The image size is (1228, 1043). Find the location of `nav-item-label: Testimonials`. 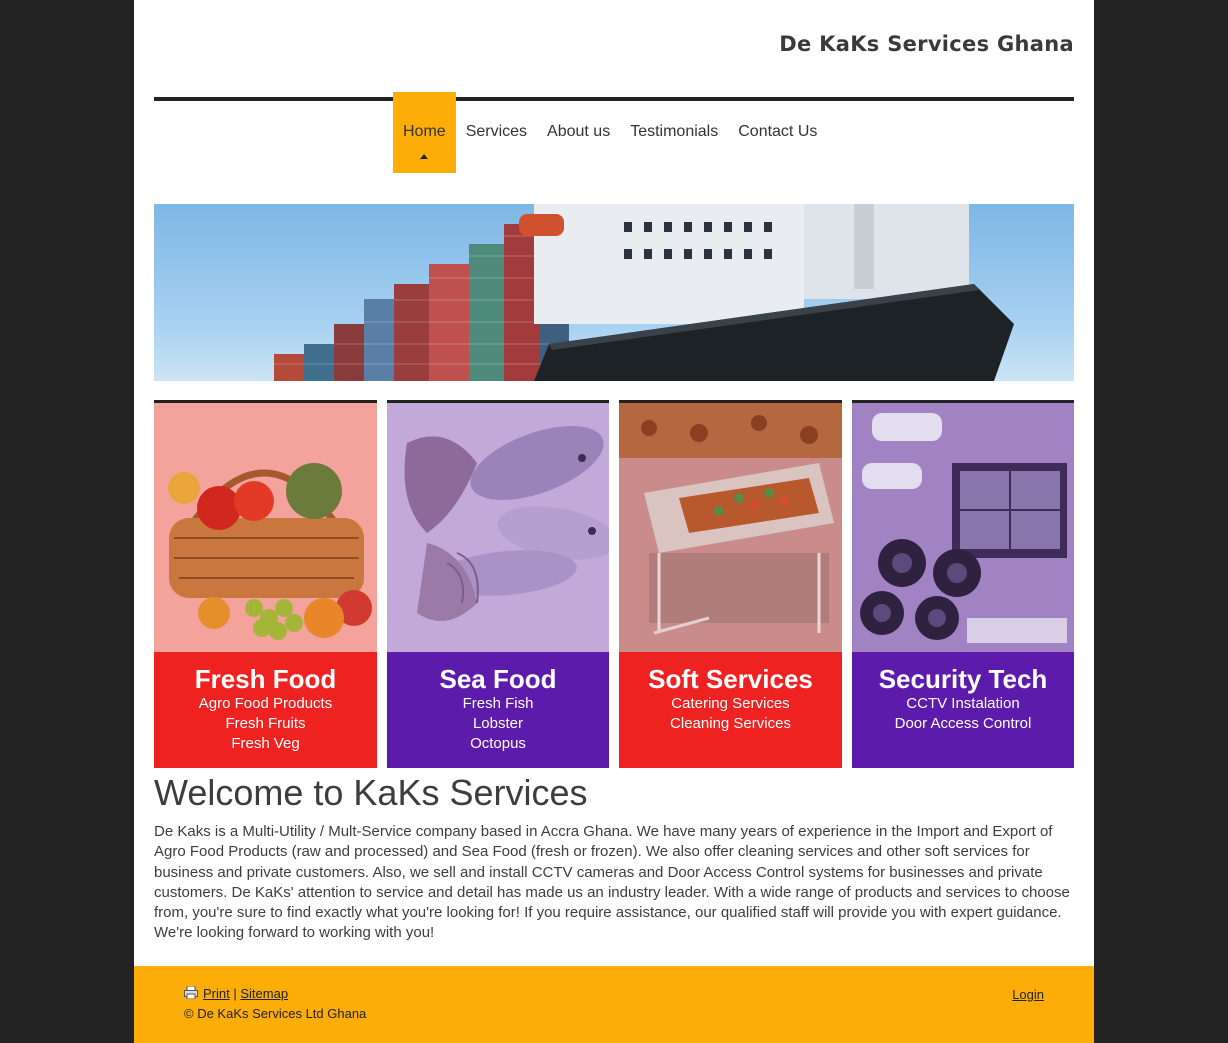

nav-item-label: Testimonials is located at coordinates (674, 131).